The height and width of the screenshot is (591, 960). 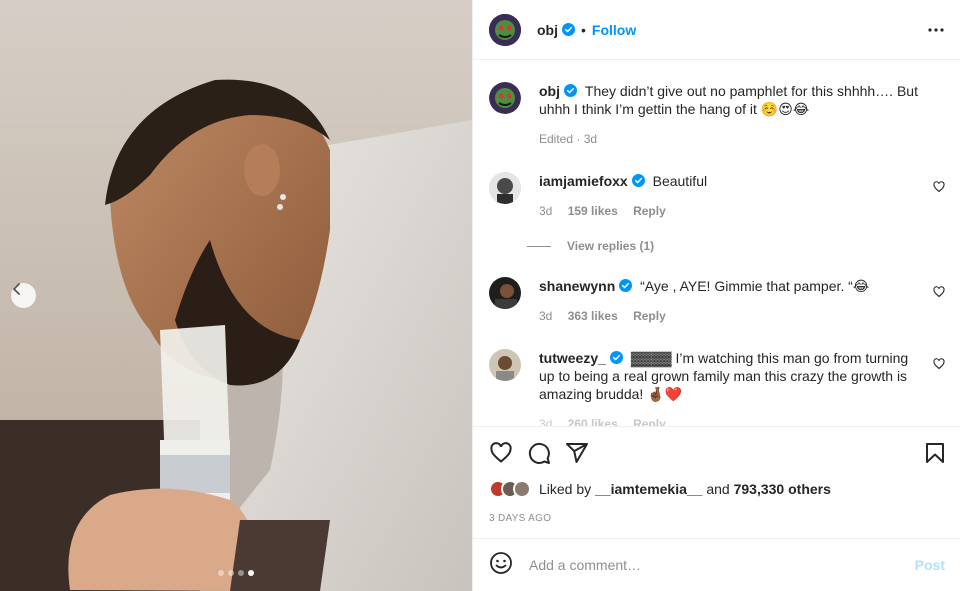 What do you see at coordinates (236, 573) in the screenshot?
I see `carousel-indicators` at bounding box center [236, 573].